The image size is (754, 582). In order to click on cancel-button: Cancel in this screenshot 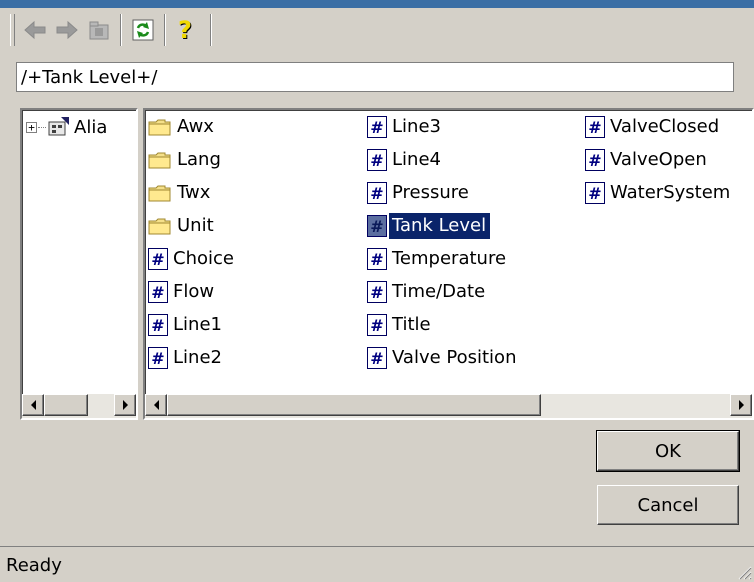, I will do `click(668, 505)`.